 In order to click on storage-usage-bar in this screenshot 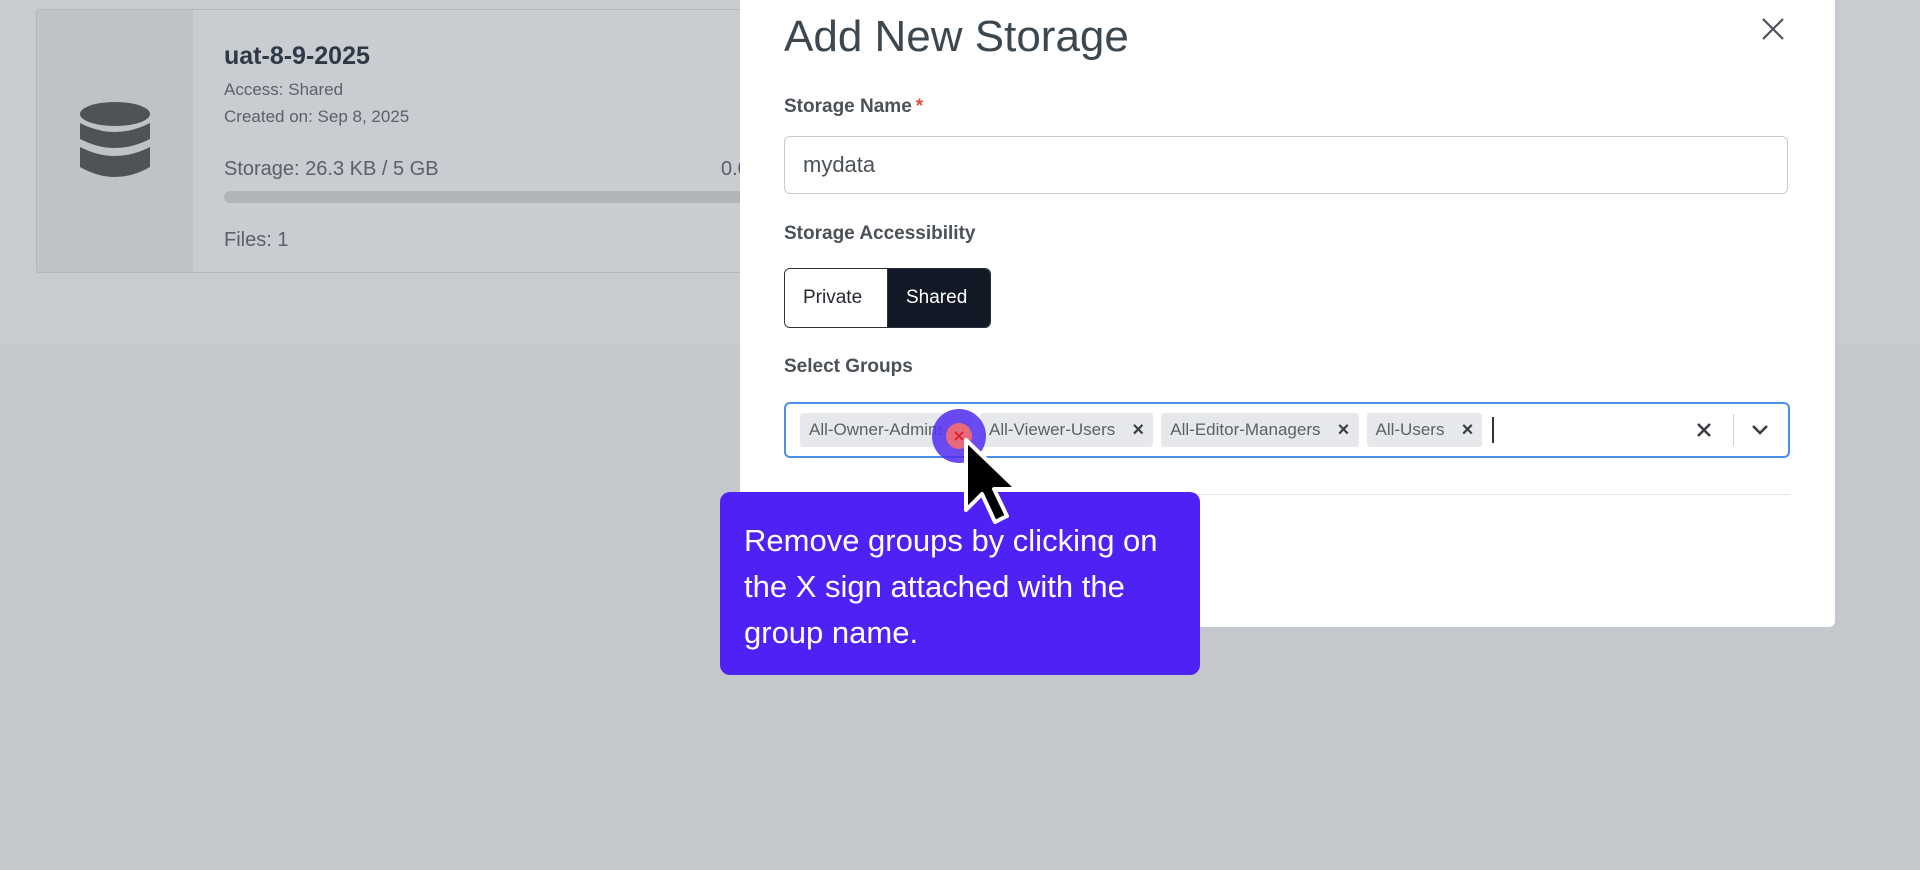, I will do `click(504, 197)`.